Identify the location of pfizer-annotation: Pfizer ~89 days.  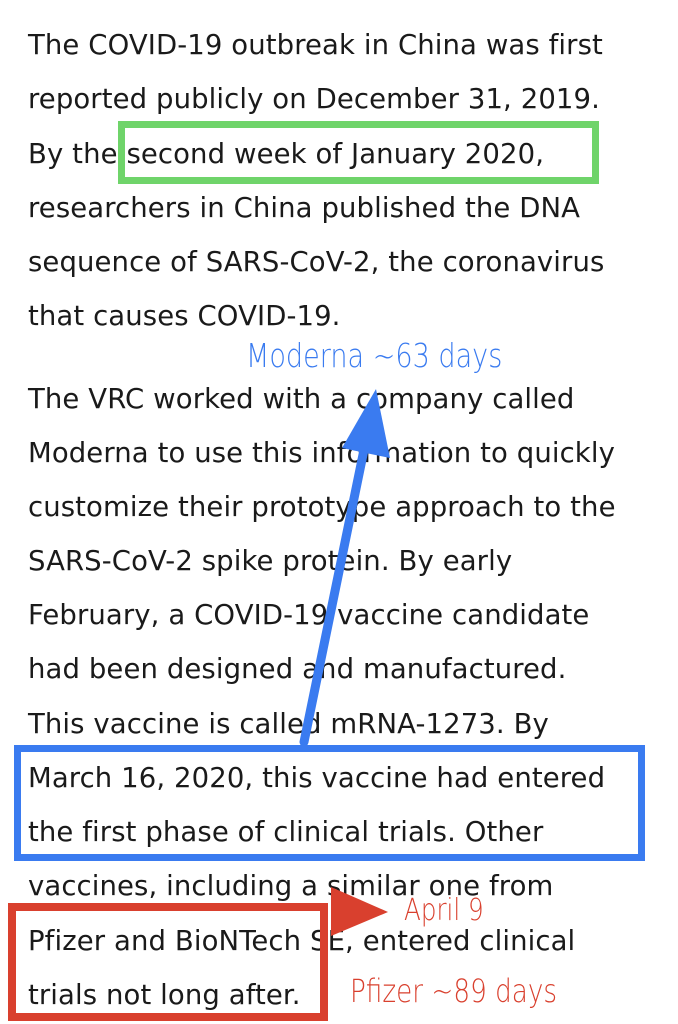
(454, 991).